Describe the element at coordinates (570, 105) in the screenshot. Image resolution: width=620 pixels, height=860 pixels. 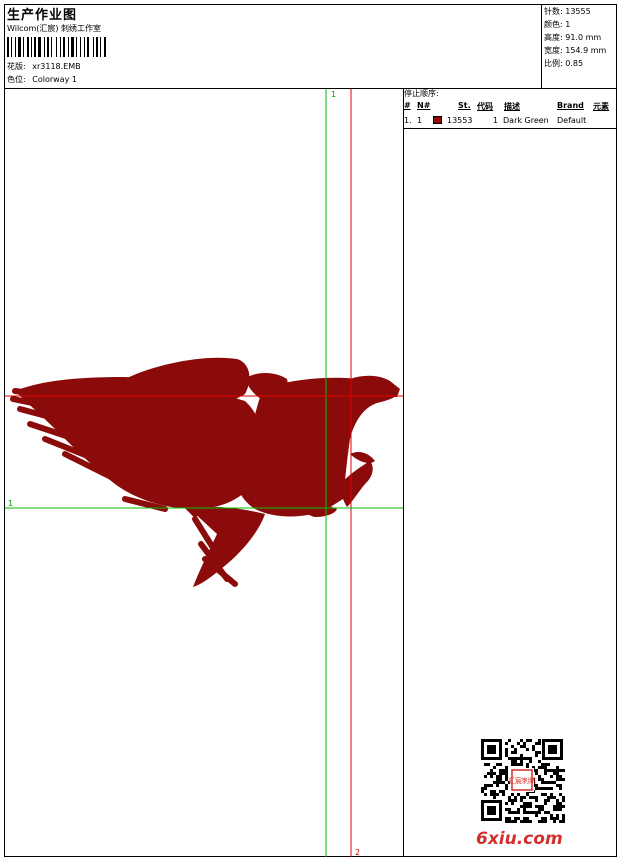
I see `col-brand: Brand` at that location.